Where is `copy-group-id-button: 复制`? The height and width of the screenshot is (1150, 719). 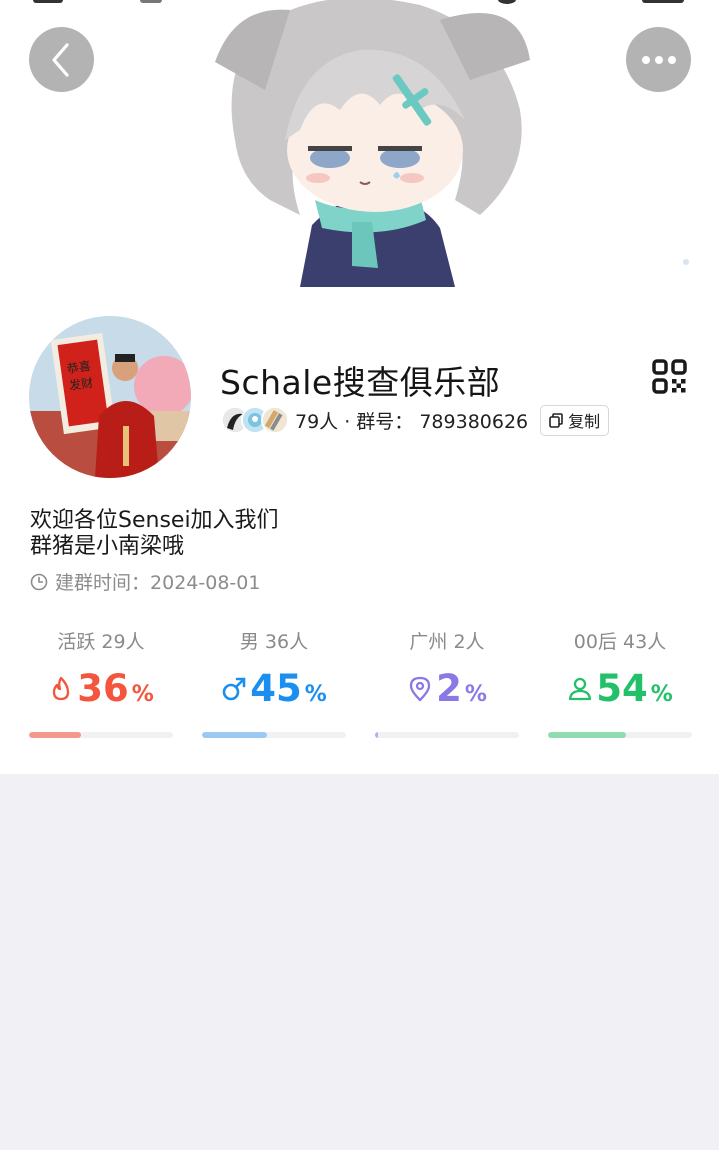
copy-group-id-button: 复制 is located at coordinates (575, 420).